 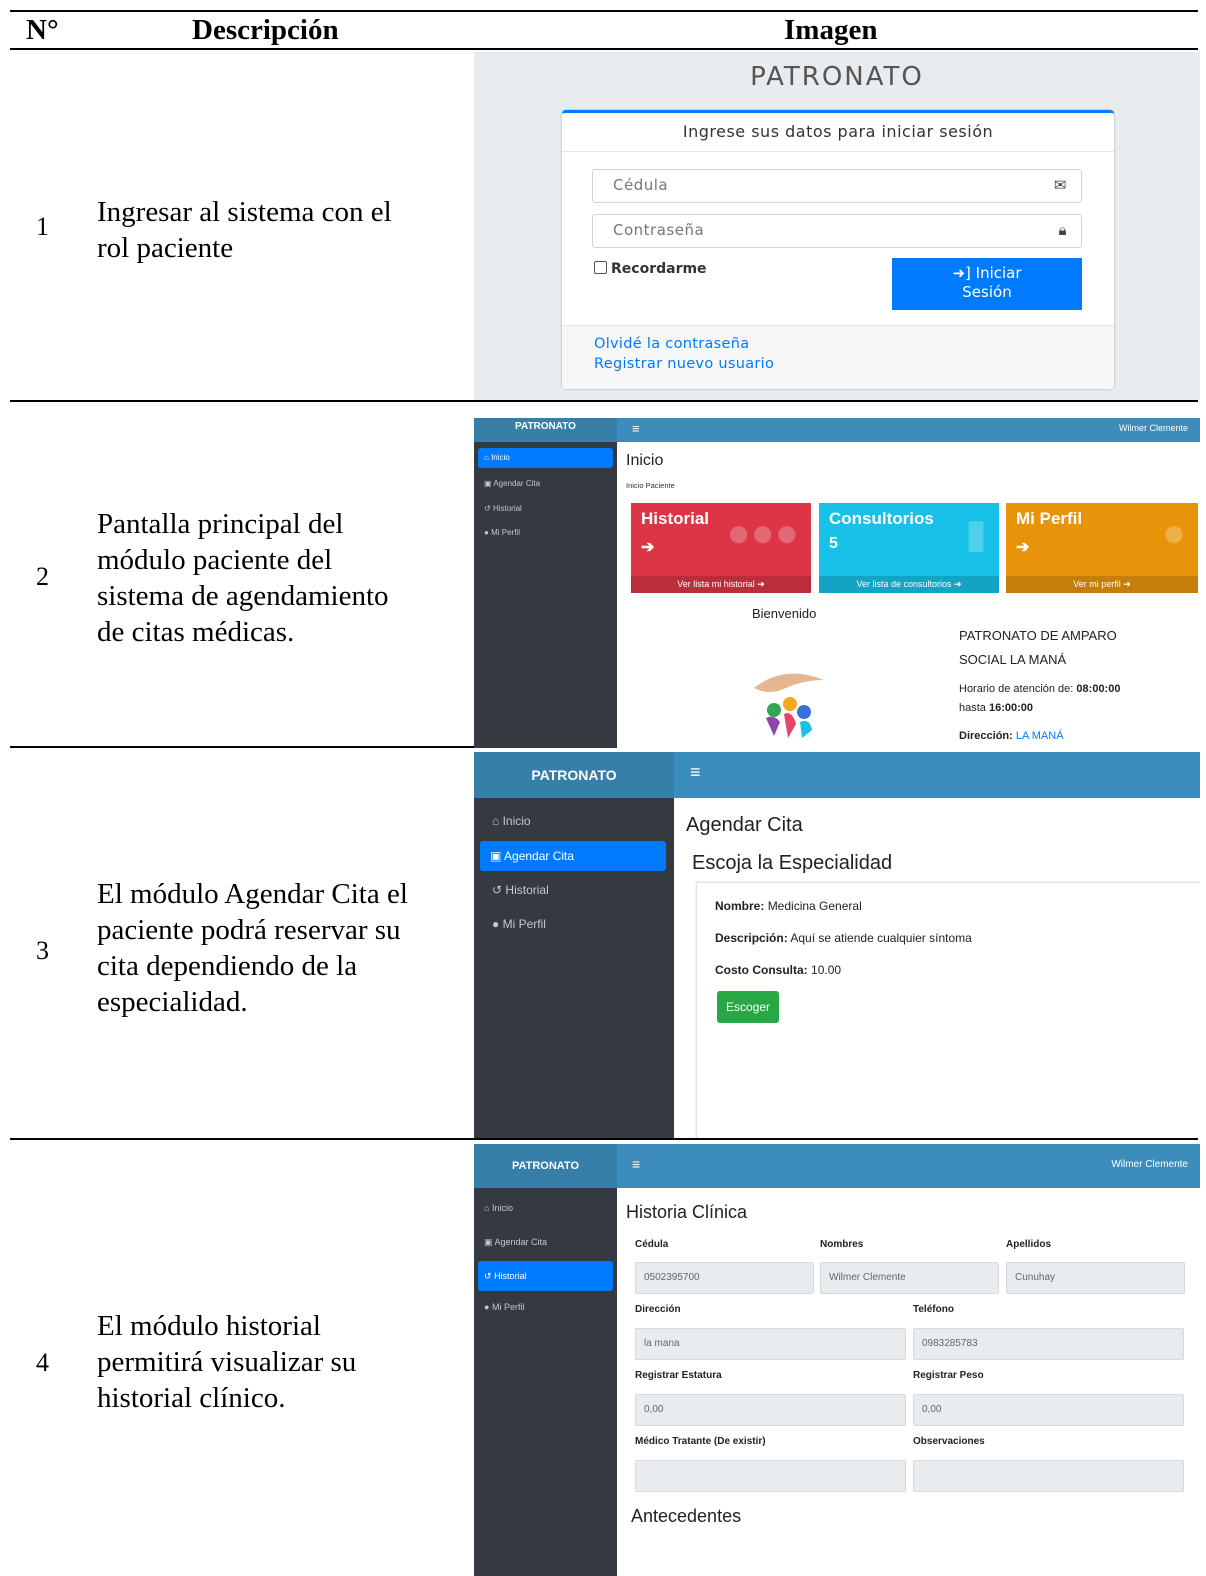 I want to click on row-rule, so click(x=604, y=1139).